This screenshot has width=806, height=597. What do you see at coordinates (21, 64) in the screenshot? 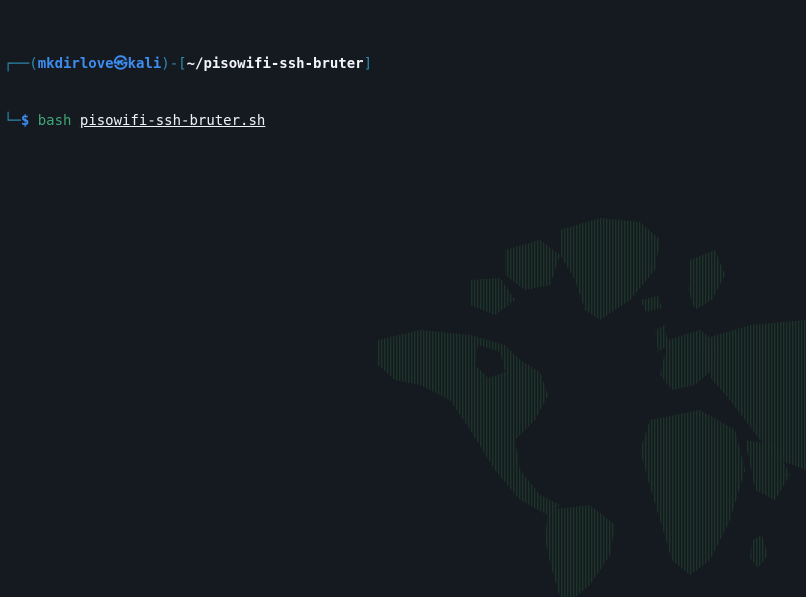
I see `prompt-corner-top: ┌──(` at bounding box center [21, 64].